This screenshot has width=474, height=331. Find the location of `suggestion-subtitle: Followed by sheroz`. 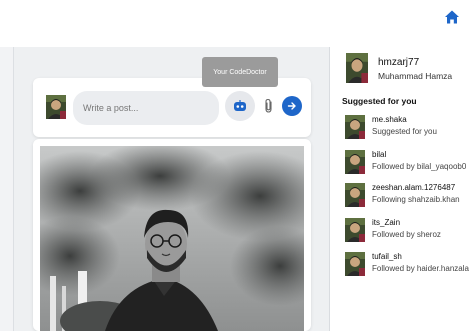

suggestion-subtitle: Followed by sheroz is located at coordinates (406, 234).